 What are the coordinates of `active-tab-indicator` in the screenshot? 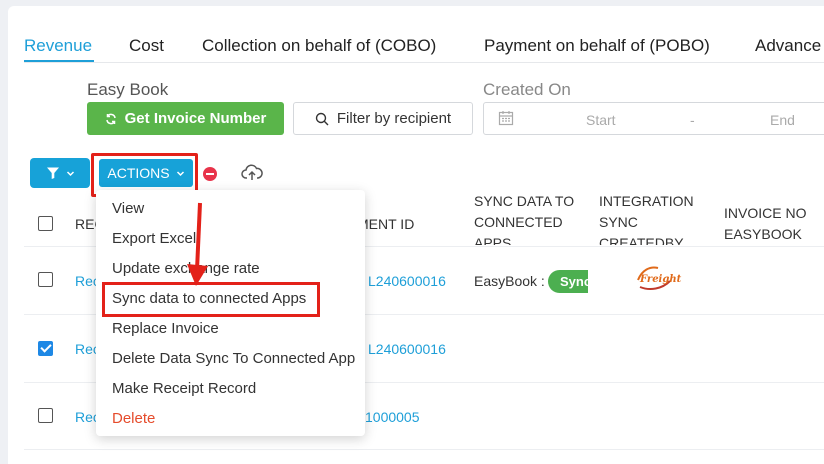 It's located at (59, 61).